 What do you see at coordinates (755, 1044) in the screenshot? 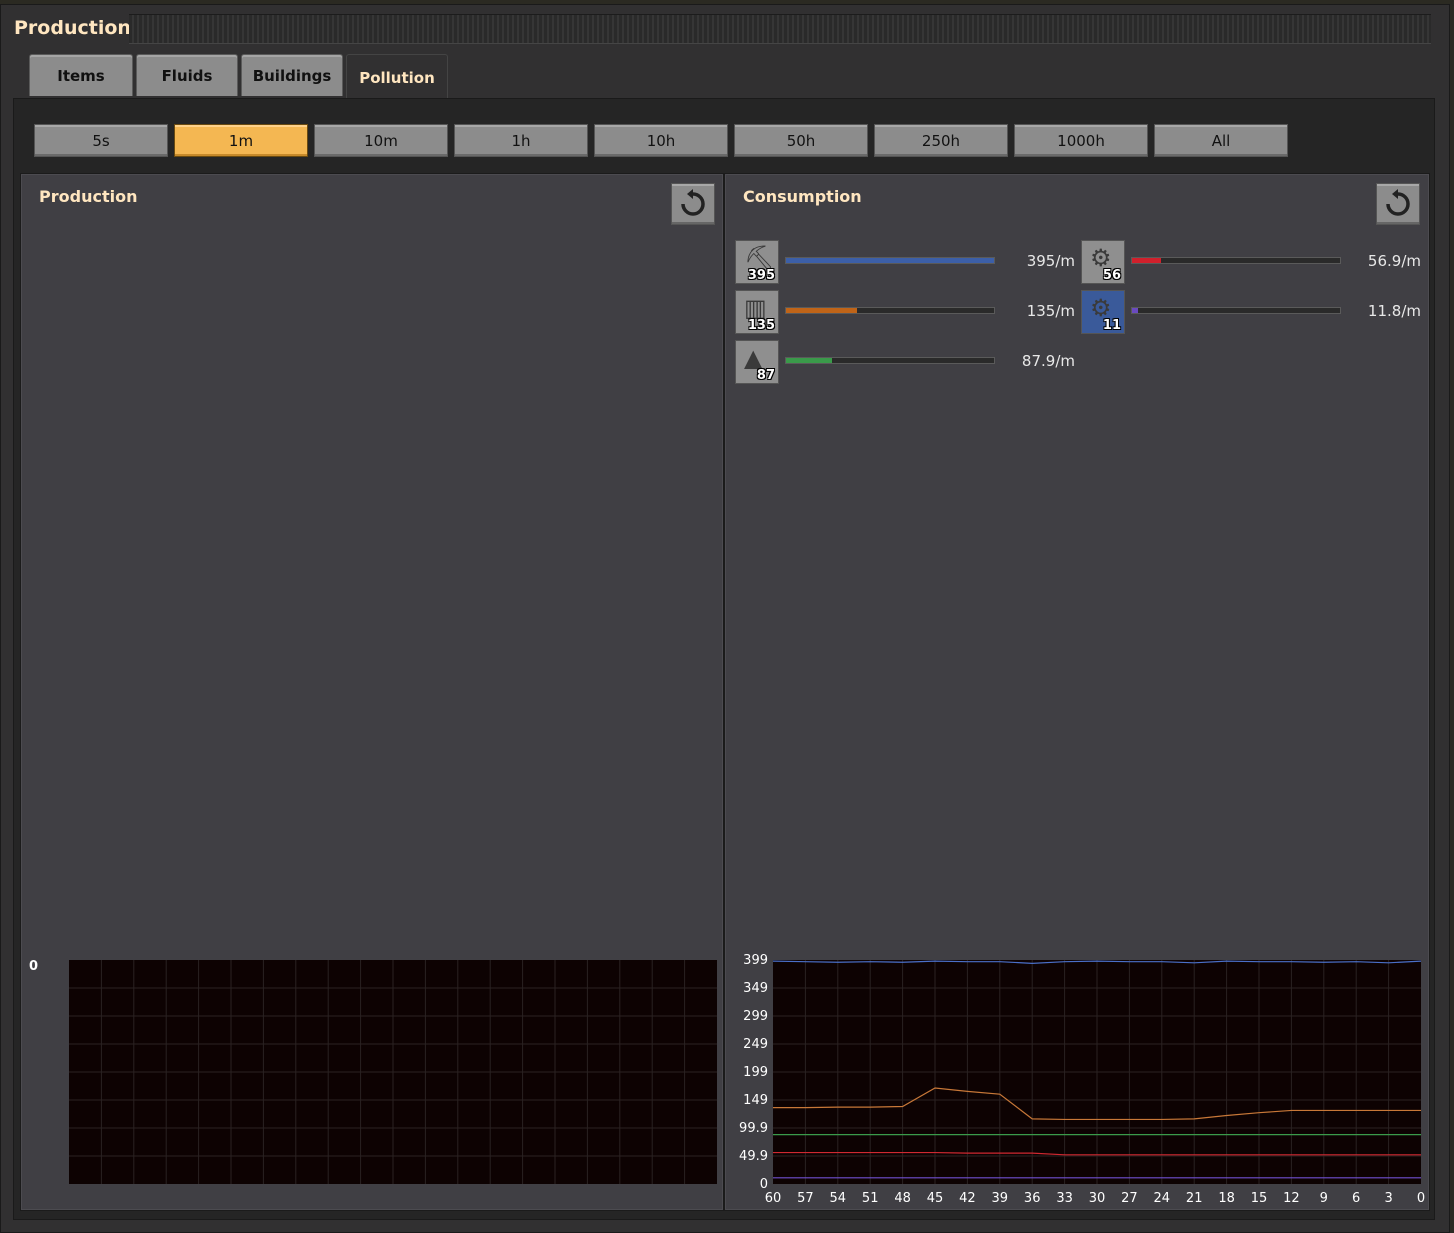
I see `y-tick-label: 249` at bounding box center [755, 1044].